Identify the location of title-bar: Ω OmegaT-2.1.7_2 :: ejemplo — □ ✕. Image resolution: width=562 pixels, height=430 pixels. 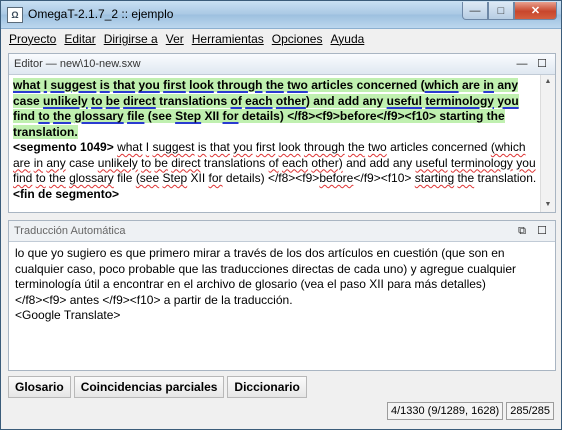
(281, 15).